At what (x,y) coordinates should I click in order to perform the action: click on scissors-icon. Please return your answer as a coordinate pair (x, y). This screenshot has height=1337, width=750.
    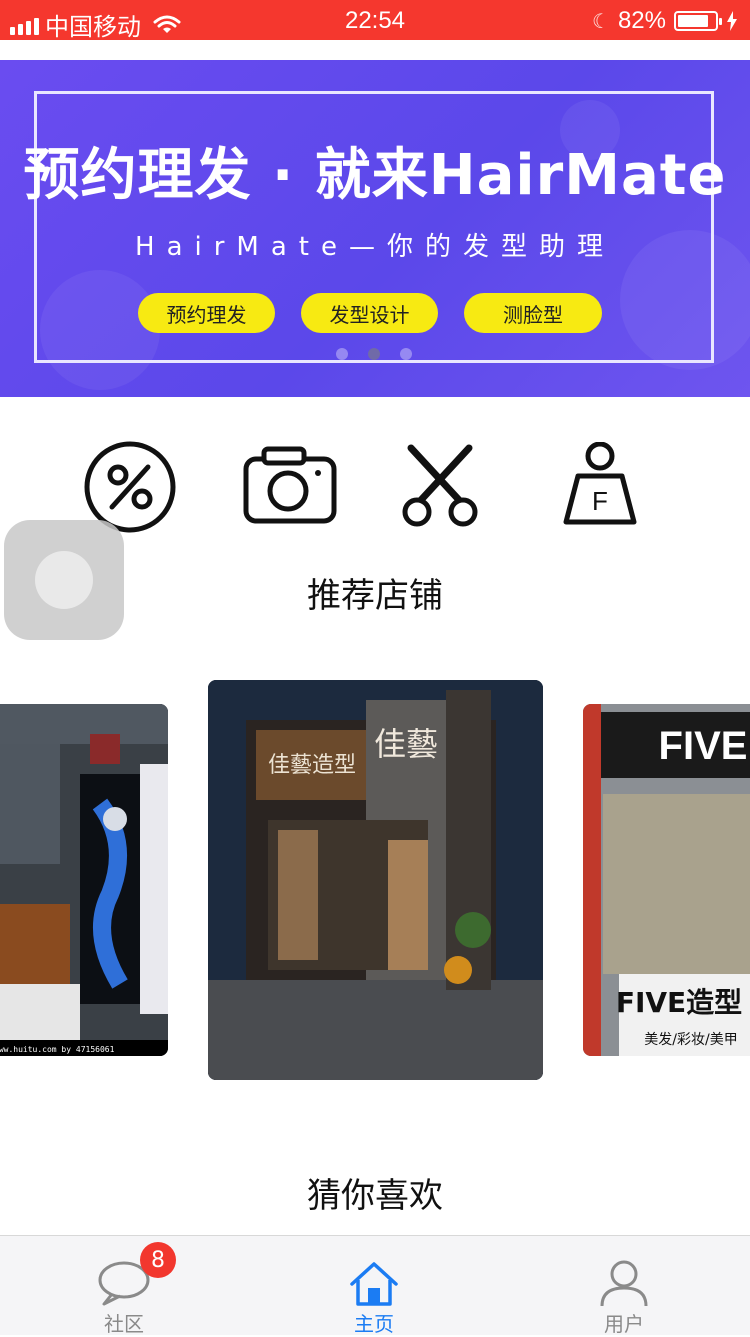
    Looking at the image, I should click on (440, 485).